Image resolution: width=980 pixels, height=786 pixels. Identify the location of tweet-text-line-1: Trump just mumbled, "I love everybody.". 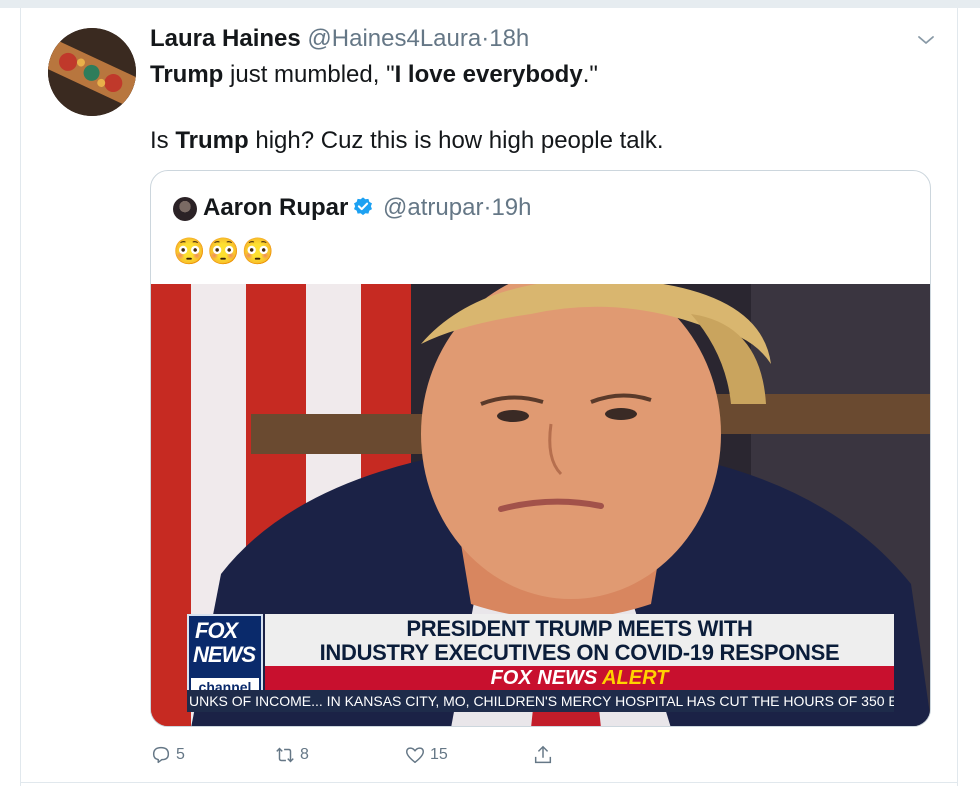
(540, 75).